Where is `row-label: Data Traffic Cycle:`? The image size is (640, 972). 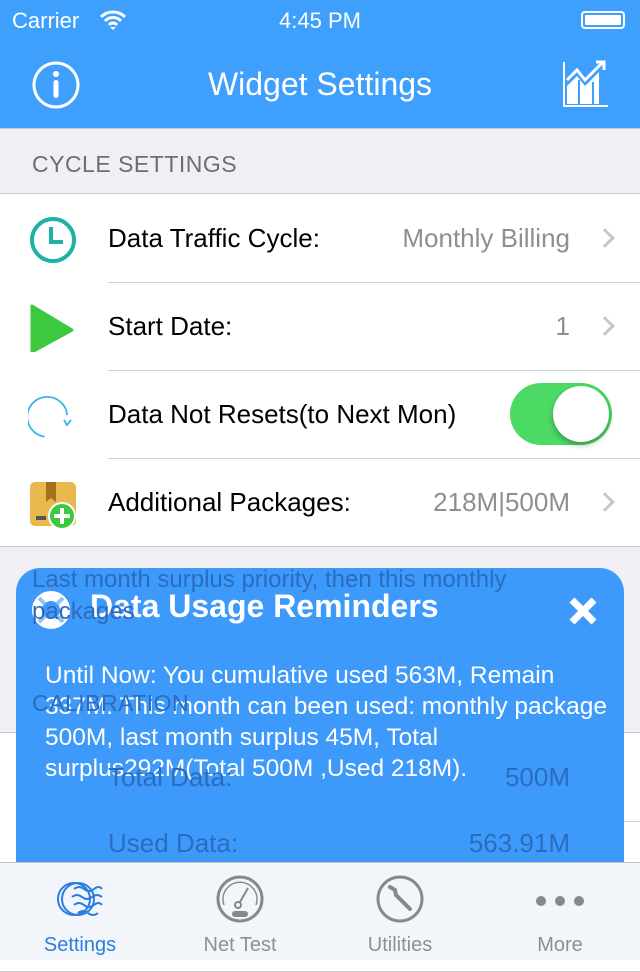 row-label: Data Traffic Cycle: is located at coordinates (214, 237).